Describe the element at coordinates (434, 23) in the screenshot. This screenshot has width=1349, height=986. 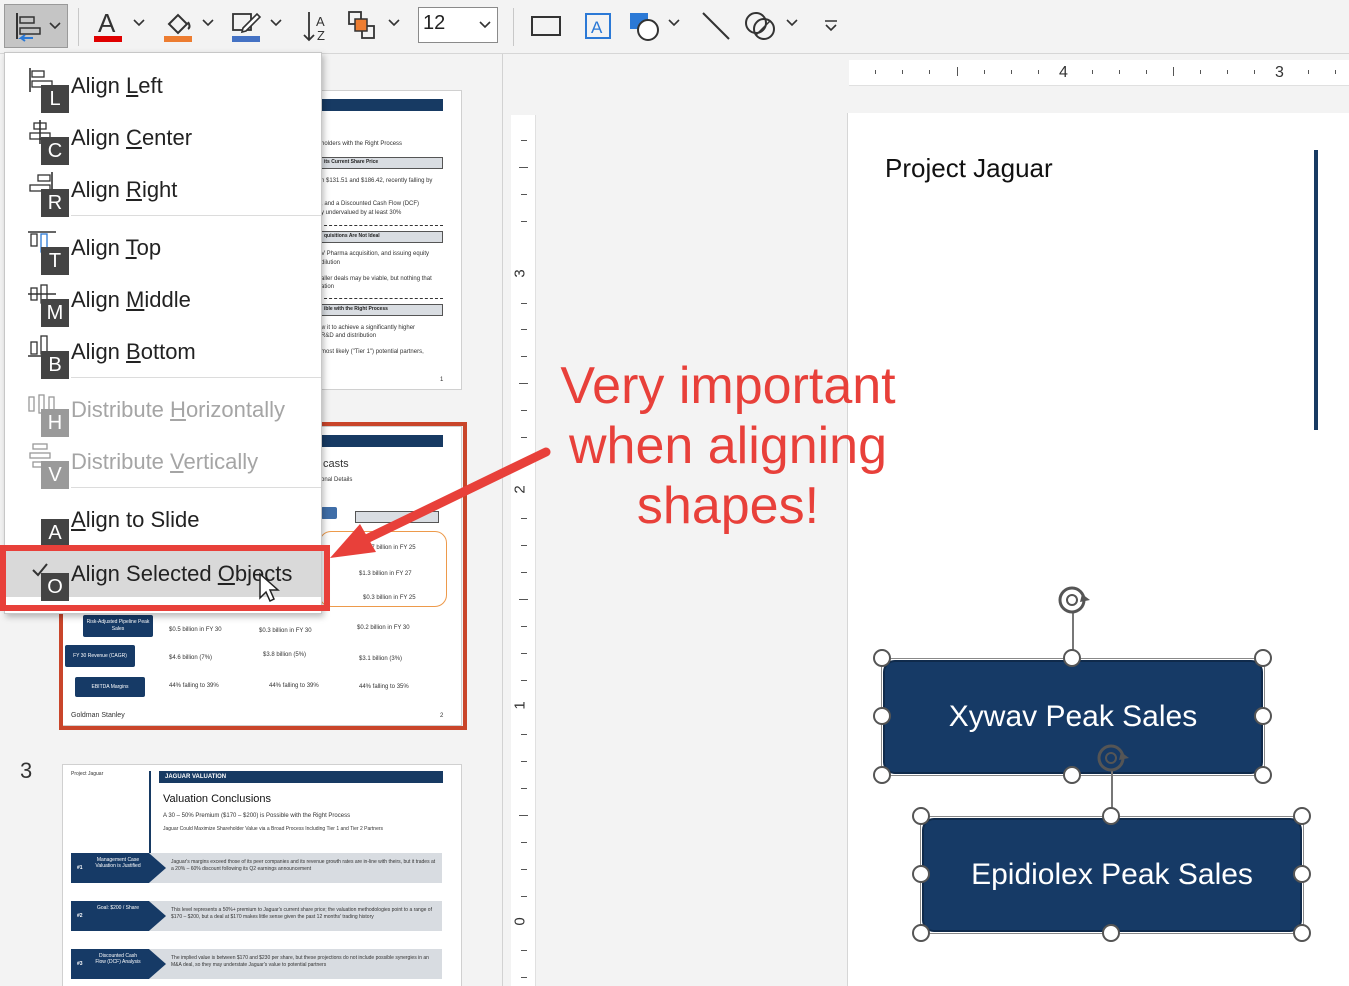
I see `font-size-value: 12` at that location.